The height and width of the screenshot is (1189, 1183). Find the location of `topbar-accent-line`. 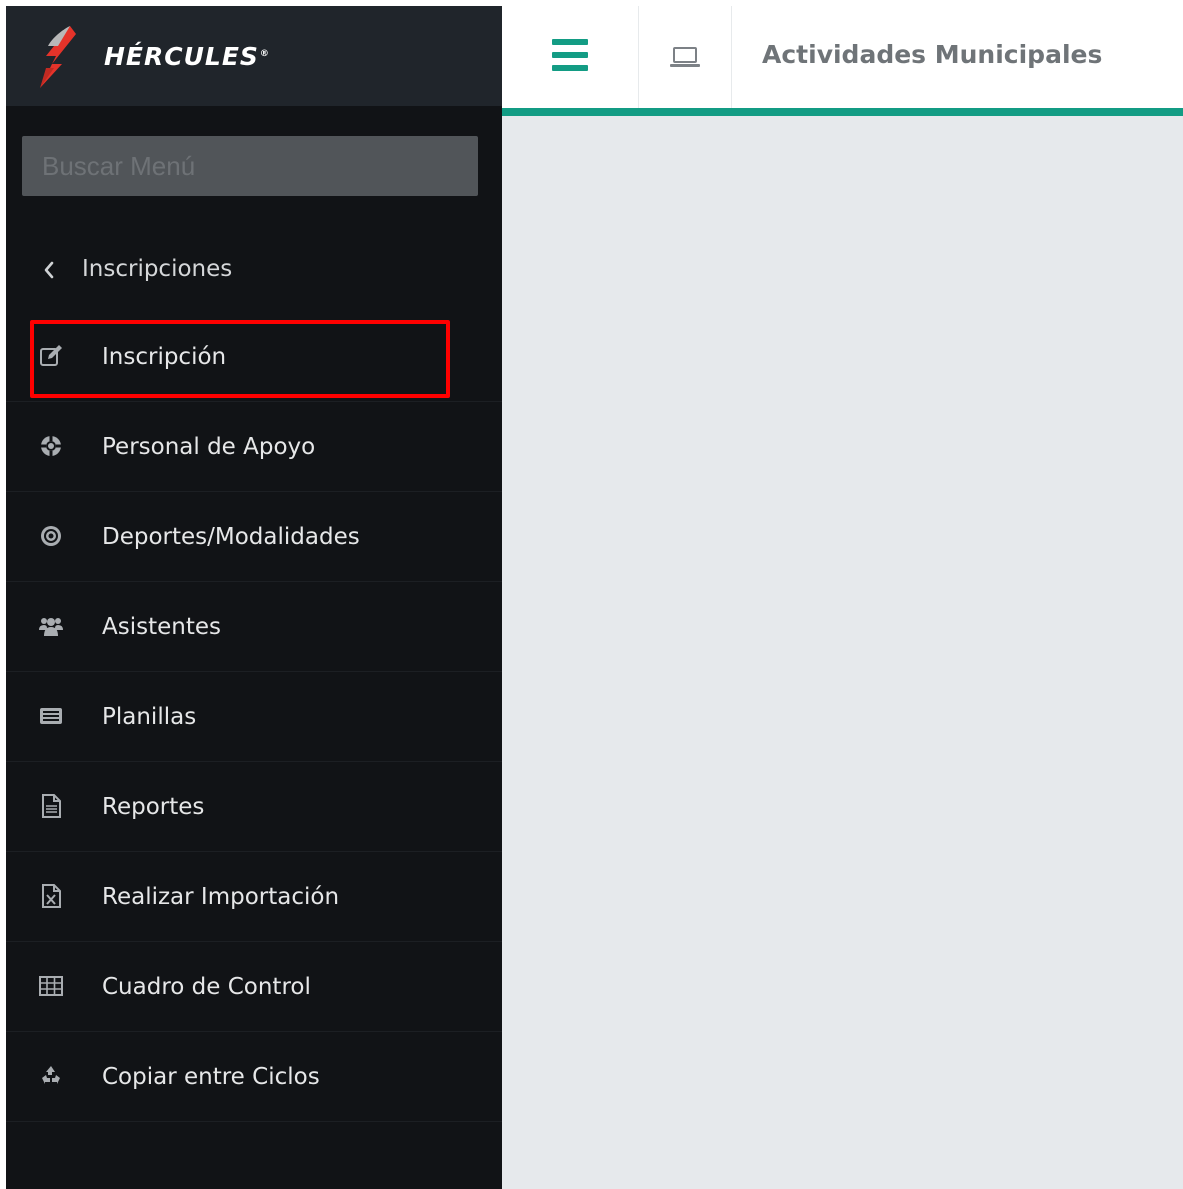

topbar-accent-line is located at coordinates (842, 112).